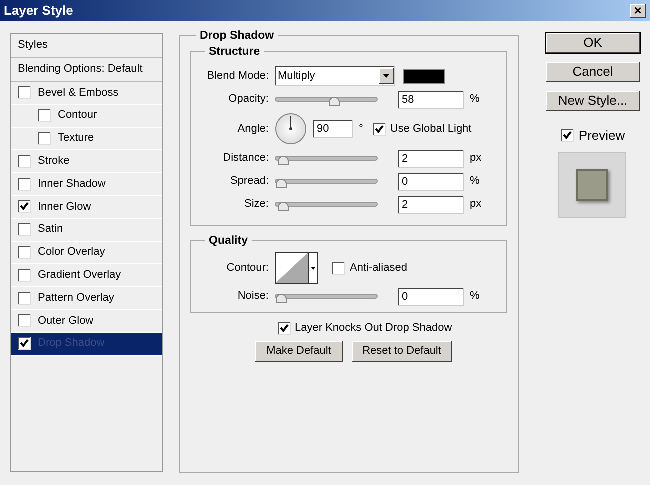 The width and height of the screenshot is (650, 485). I want to click on preview-swatch, so click(592, 184).